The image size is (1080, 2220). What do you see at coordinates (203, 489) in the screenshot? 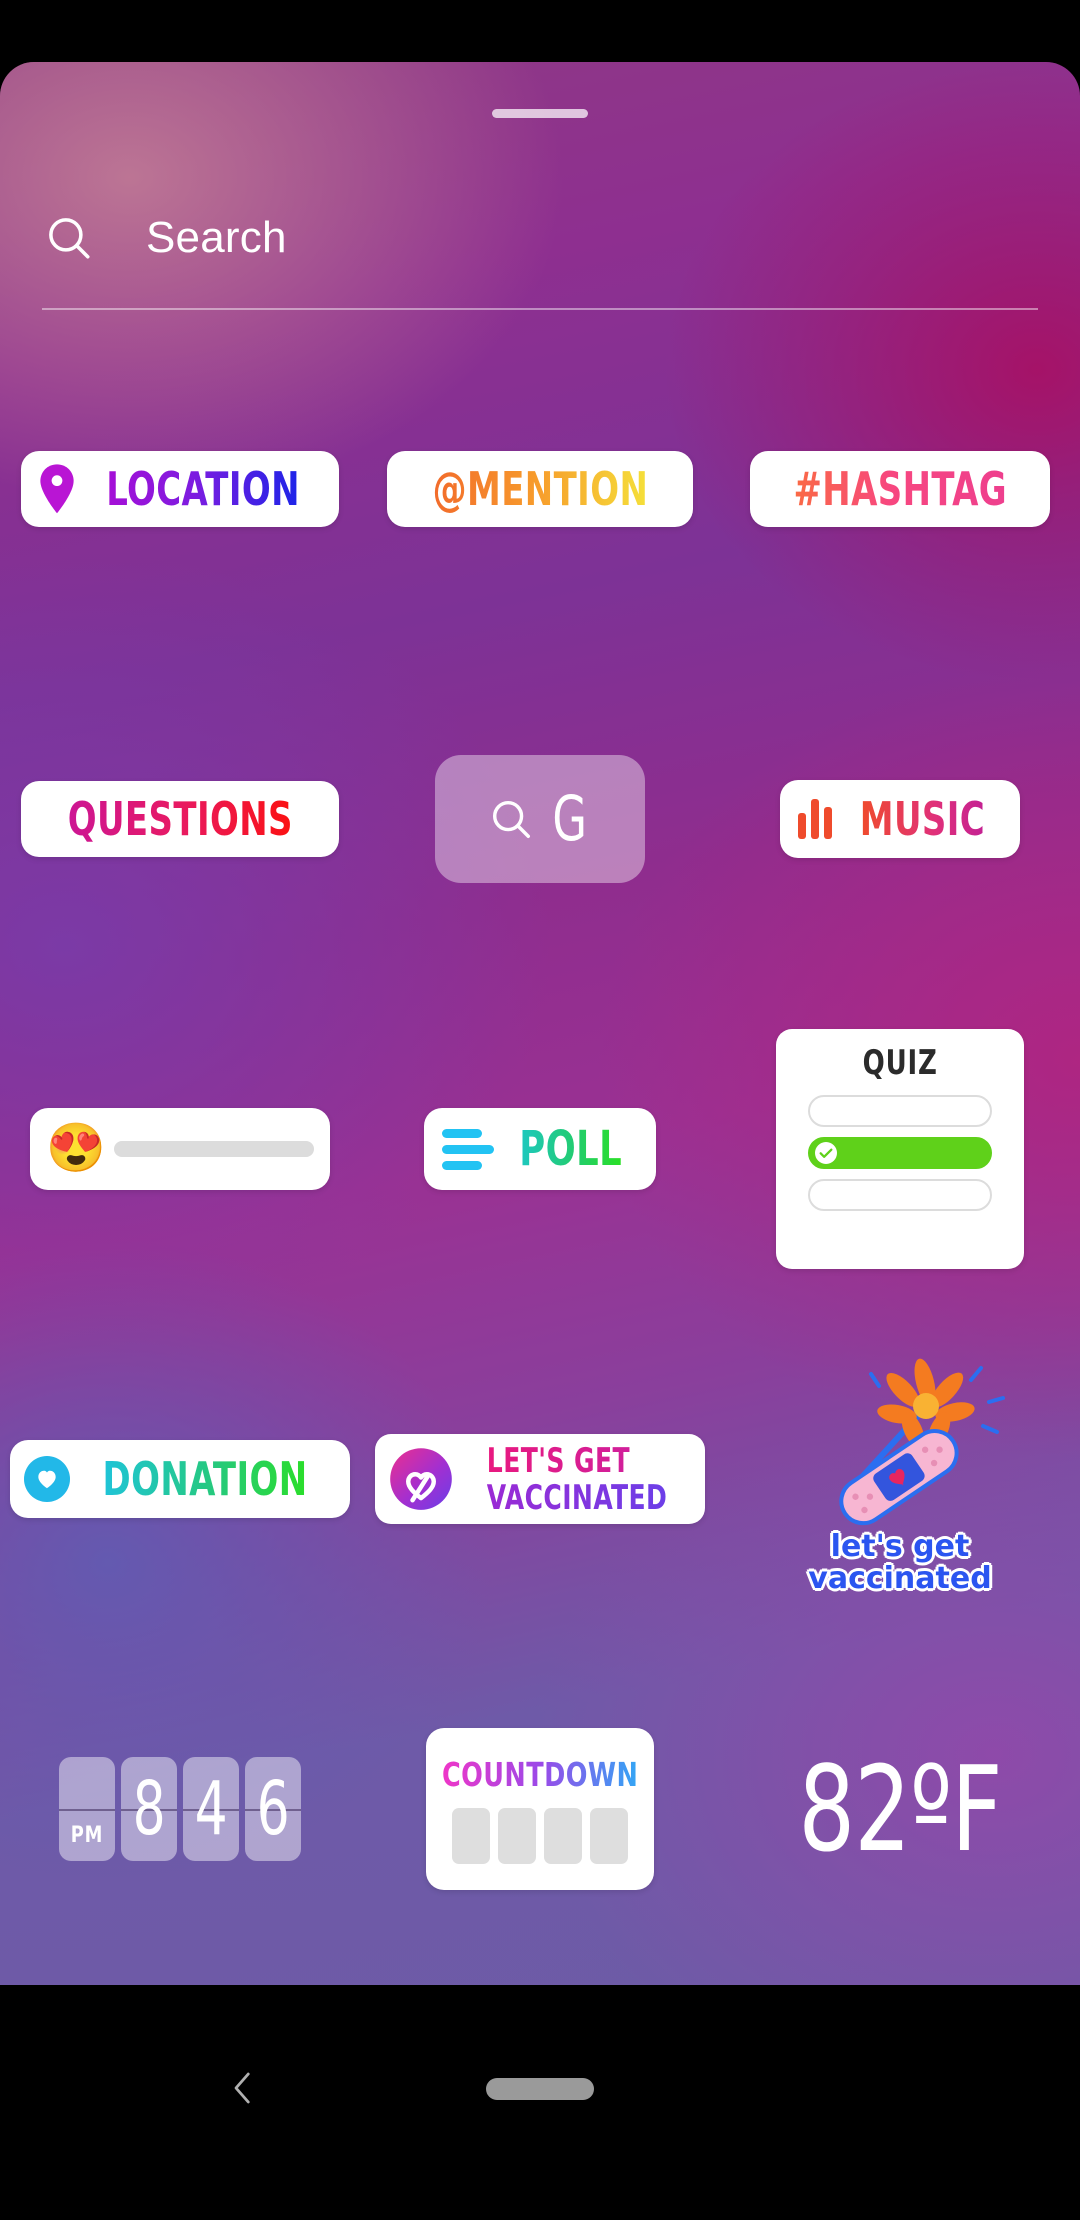
I see `location-label: LOCATION` at bounding box center [203, 489].